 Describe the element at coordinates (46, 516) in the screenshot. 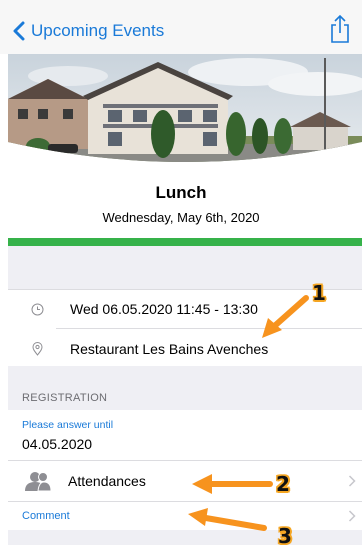

I see `comment-label: Comment` at that location.